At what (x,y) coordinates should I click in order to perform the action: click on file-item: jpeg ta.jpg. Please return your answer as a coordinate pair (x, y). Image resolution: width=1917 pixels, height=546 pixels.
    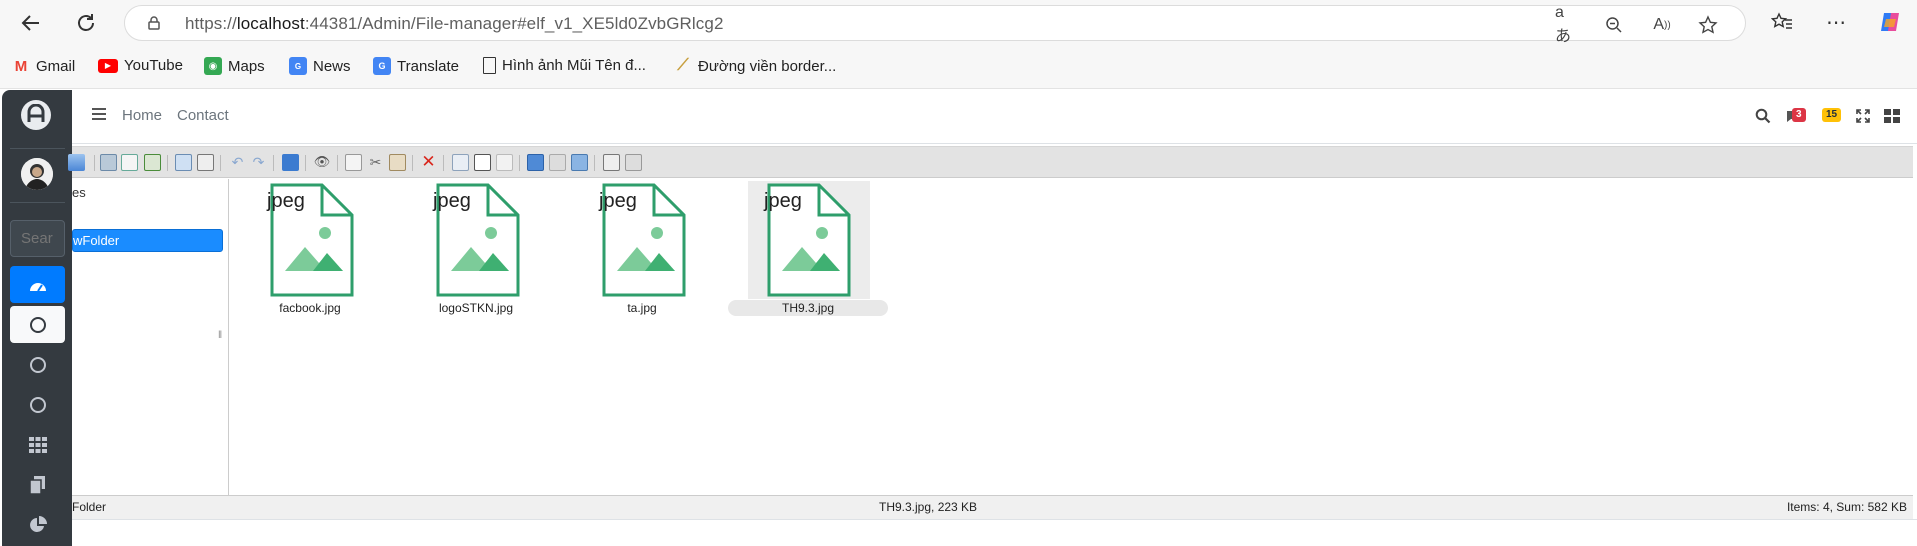
    Looking at the image, I should click on (642, 248).